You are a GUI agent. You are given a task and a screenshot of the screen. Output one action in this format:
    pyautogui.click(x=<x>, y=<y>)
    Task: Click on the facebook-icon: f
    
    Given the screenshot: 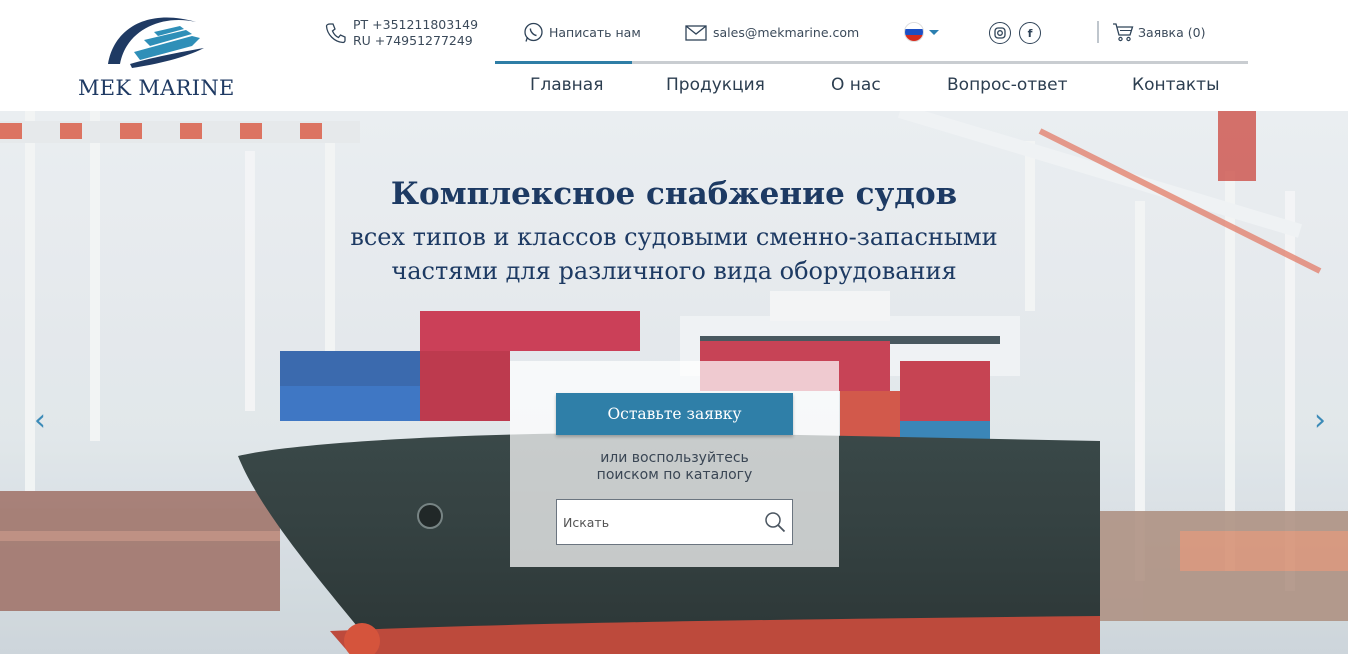 What is the action you would take?
    pyautogui.click(x=1030, y=33)
    